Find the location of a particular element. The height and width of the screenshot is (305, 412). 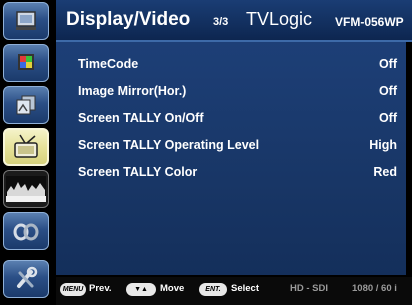

sidebar-item-color is located at coordinates (26, 63).